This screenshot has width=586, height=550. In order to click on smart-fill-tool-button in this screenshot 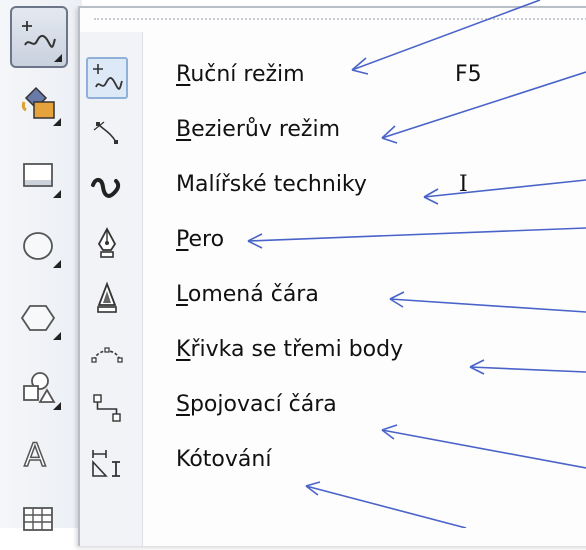, I will do `click(40, 106)`.